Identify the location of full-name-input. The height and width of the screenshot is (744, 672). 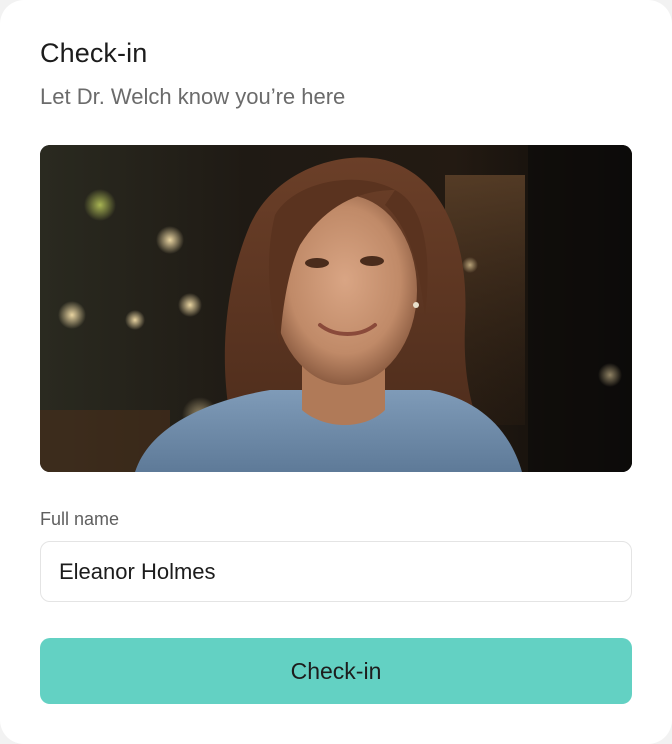
(336, 571).